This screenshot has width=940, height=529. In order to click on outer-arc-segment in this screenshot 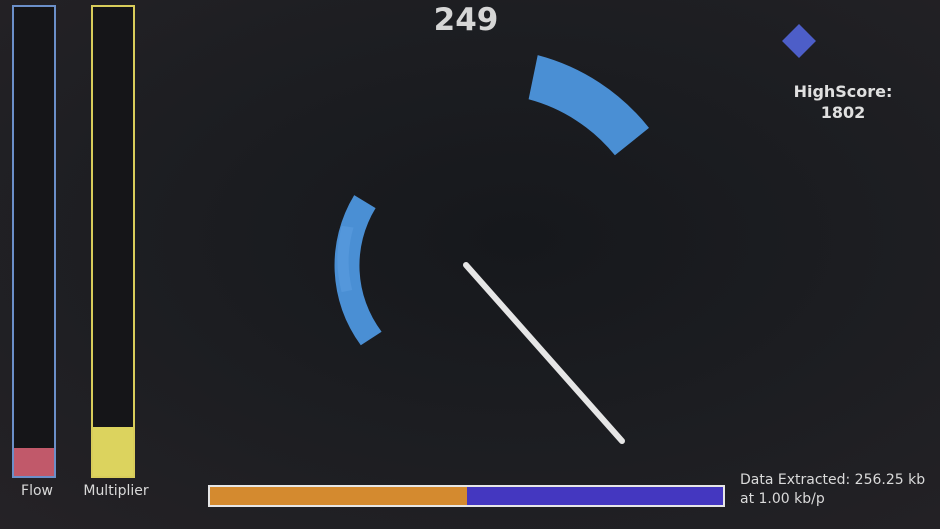, I will do `click(588, 105)`.